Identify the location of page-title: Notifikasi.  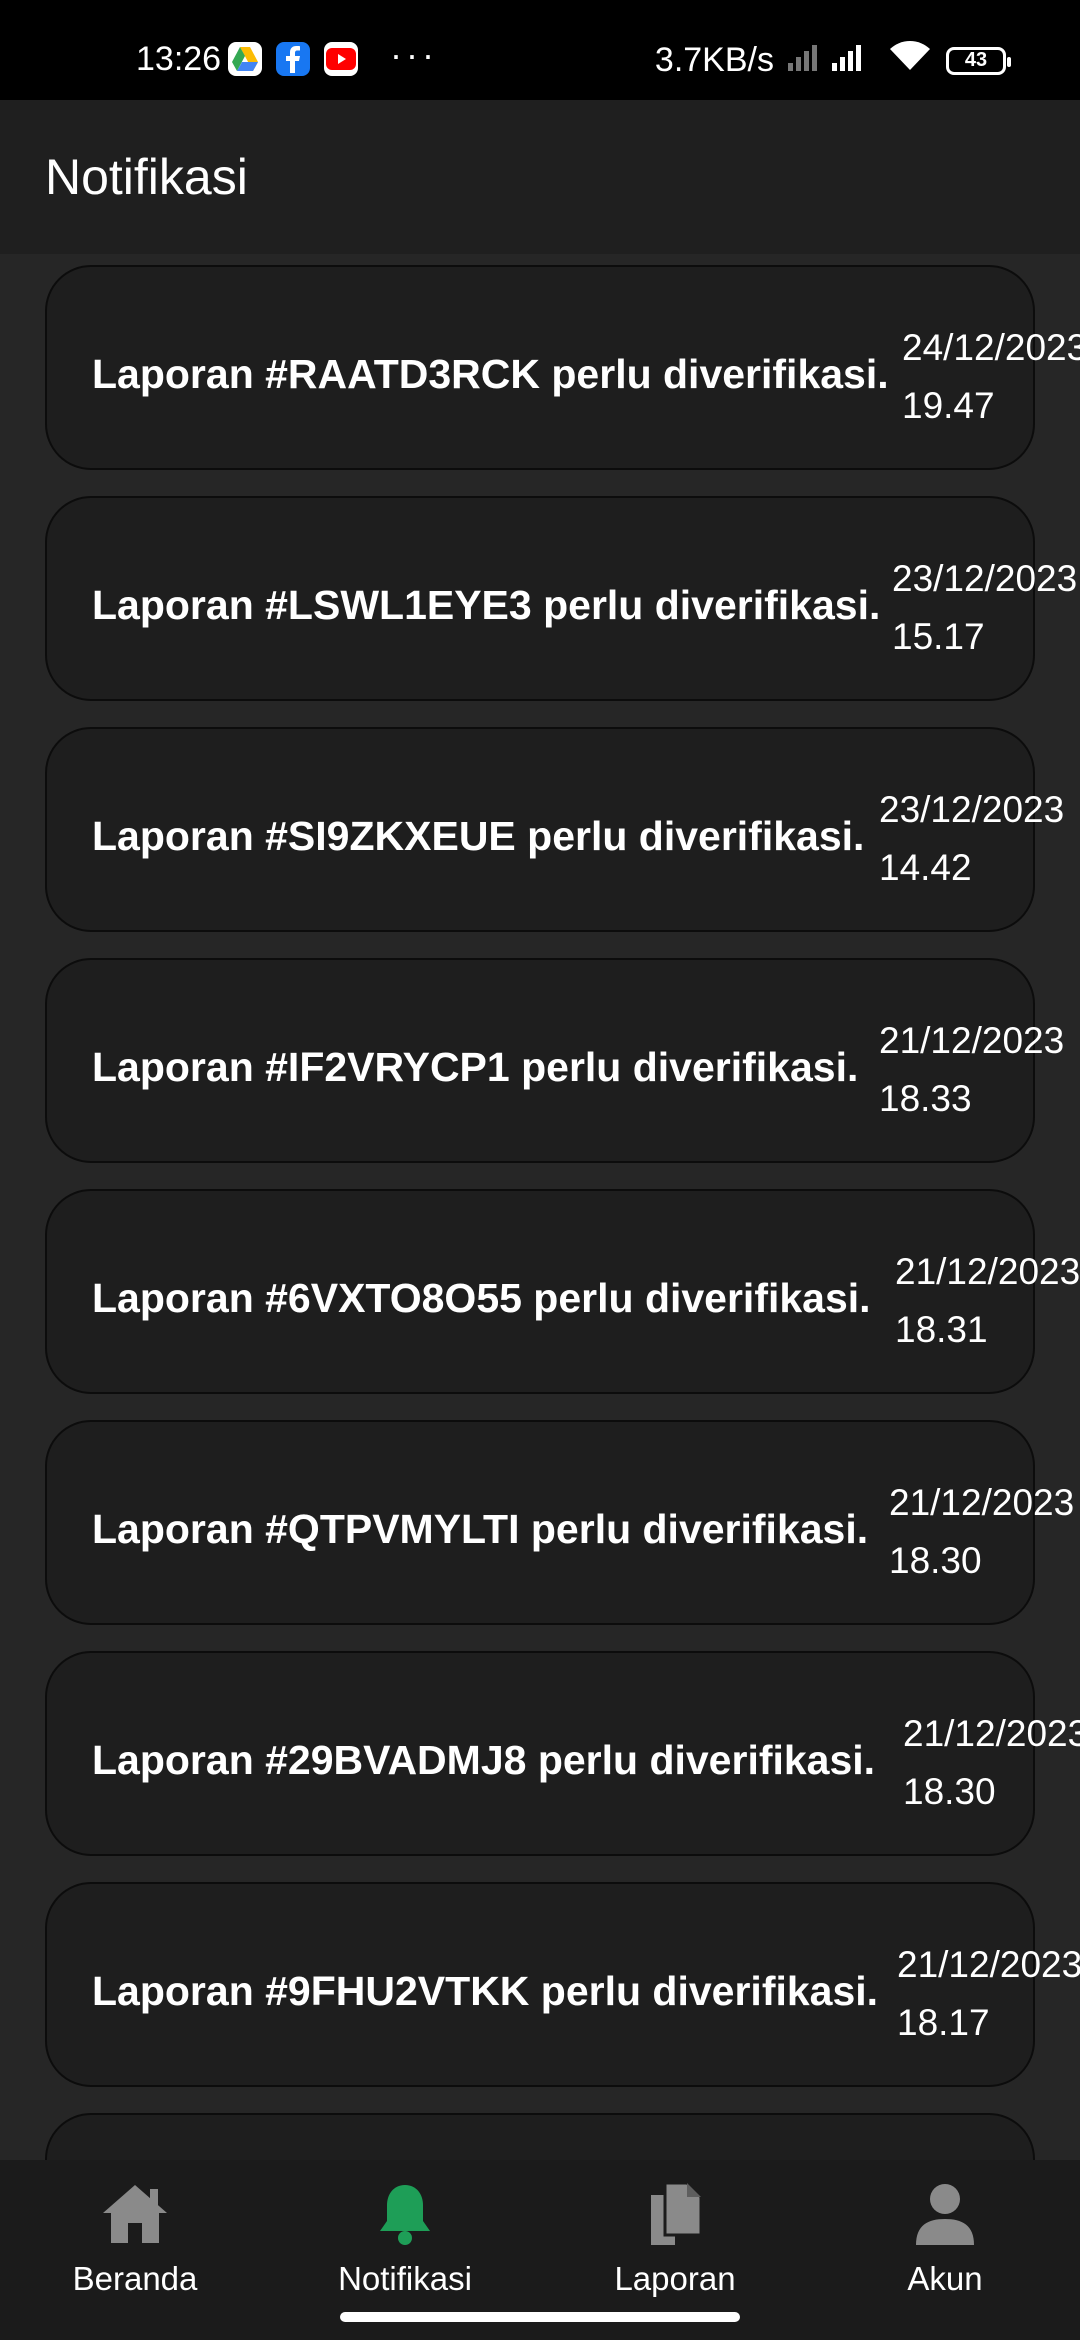
(146, 177).